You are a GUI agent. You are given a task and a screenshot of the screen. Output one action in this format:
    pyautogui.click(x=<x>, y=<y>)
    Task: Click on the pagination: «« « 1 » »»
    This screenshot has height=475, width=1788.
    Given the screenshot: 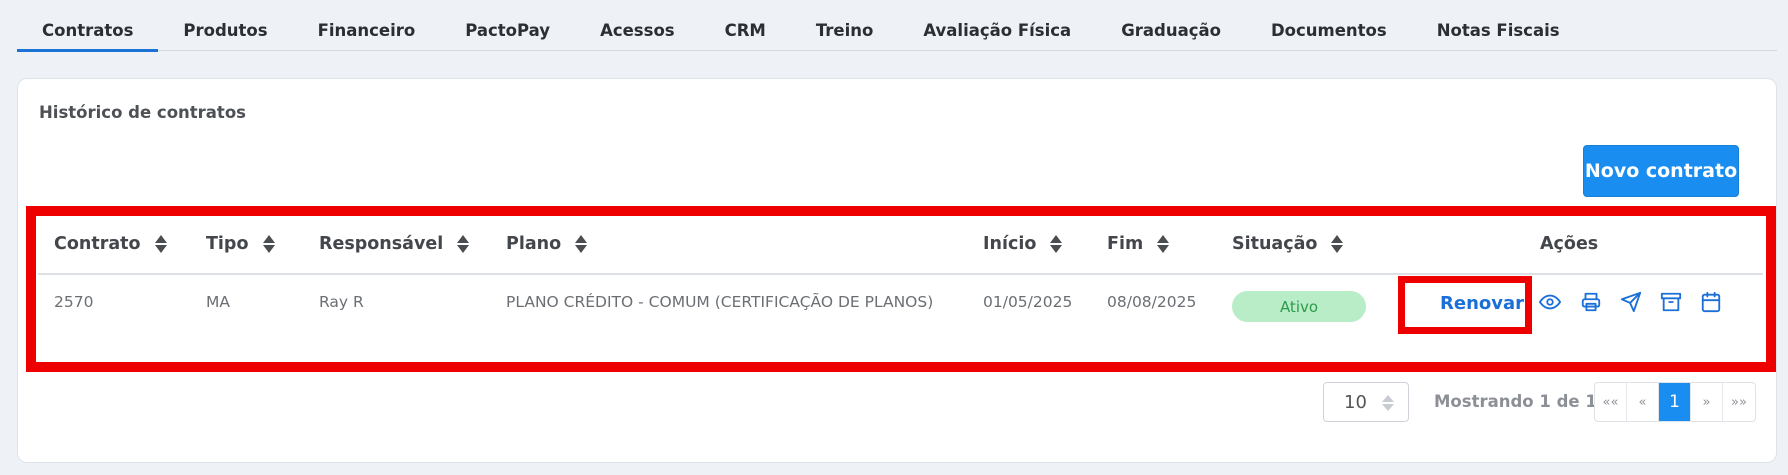 What is the action you would take?
    pyautogui.click(x=1675, y=402)
    